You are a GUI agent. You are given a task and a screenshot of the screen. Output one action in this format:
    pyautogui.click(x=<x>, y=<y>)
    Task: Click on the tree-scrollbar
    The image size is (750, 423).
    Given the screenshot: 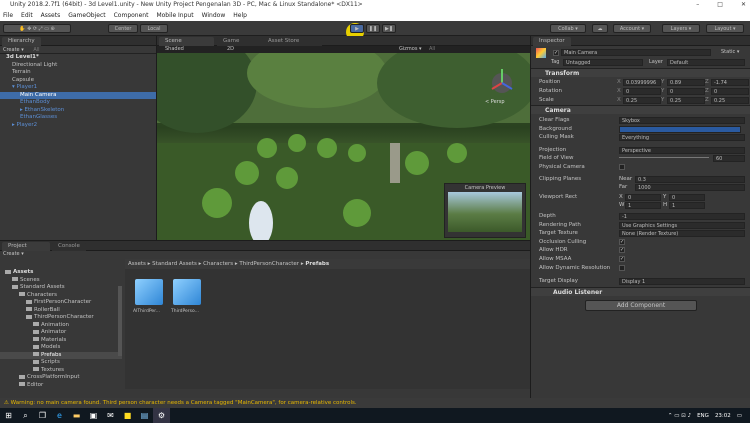 What is the action you would take?
    pyautogui.click(x=120, y=321)
    